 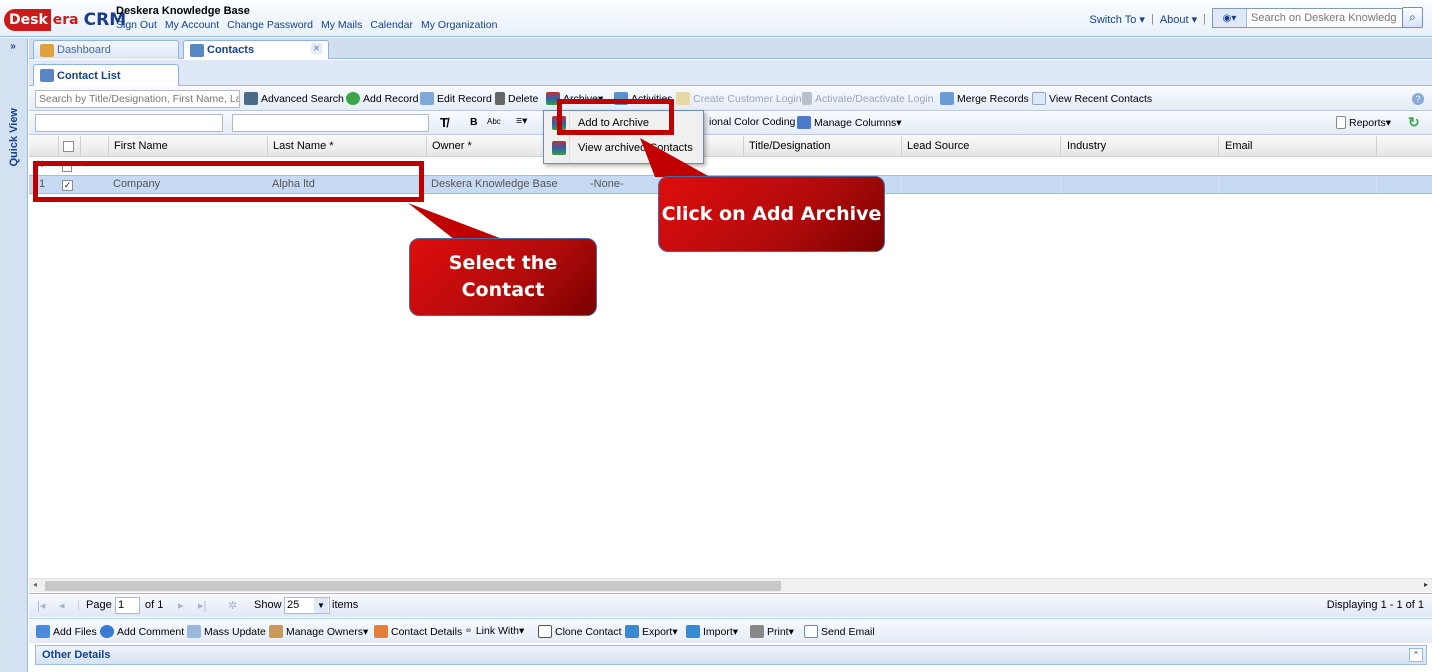 I want to click on callout-arrow-archive, so click(x=675, y=157).